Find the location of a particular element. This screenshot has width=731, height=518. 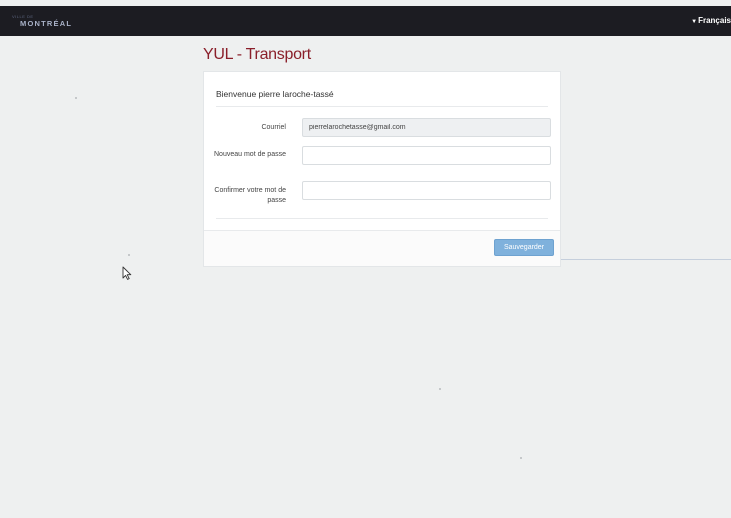

page-title: YUL - Transport is located at coordinates (257, 54).